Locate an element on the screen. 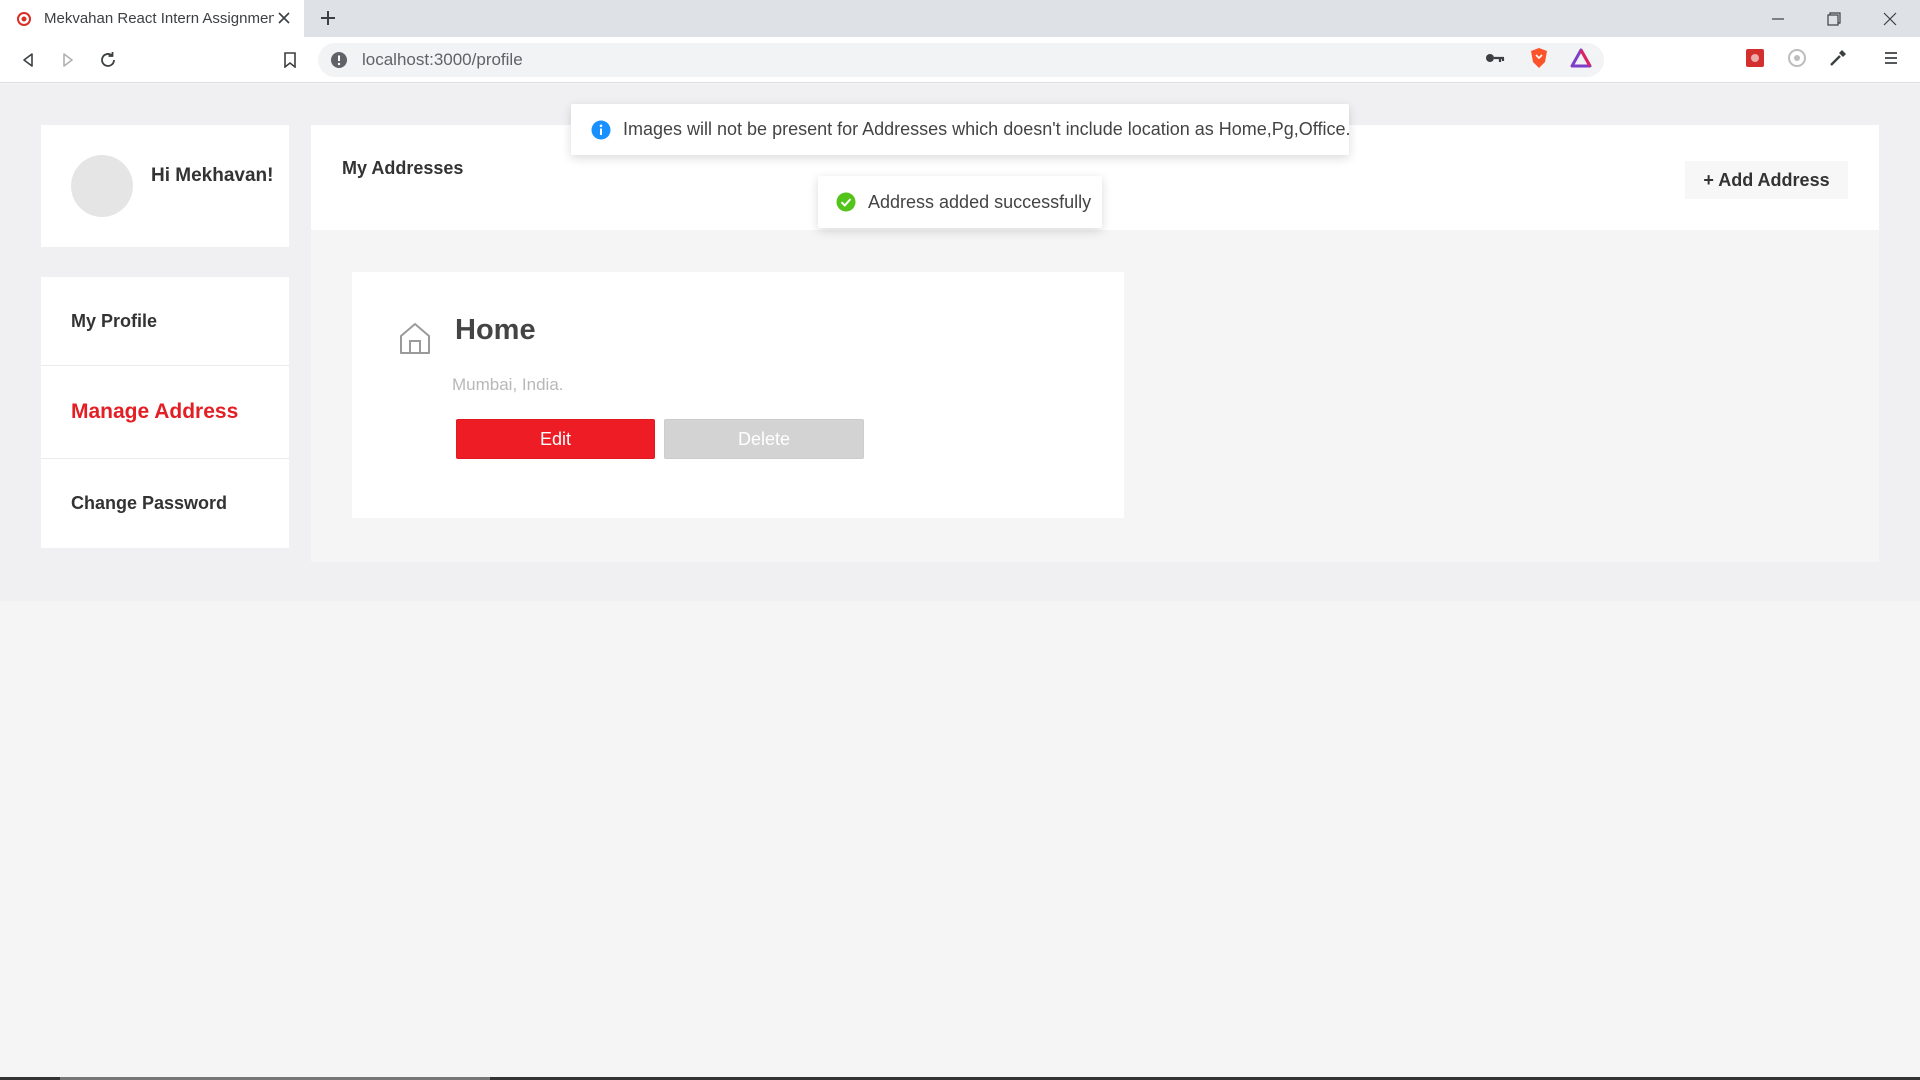 Image resolution: width=1920 pixels, height=1080 pixels. address-card: Home Mumbai, India. Edit Delete is located at coordinates (738, 395).